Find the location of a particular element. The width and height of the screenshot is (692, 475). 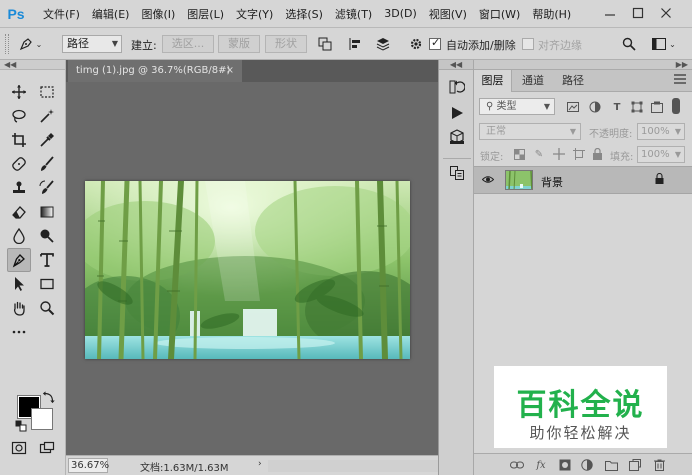

make-shape-button: 形状 is located at coordinates (286, 44).